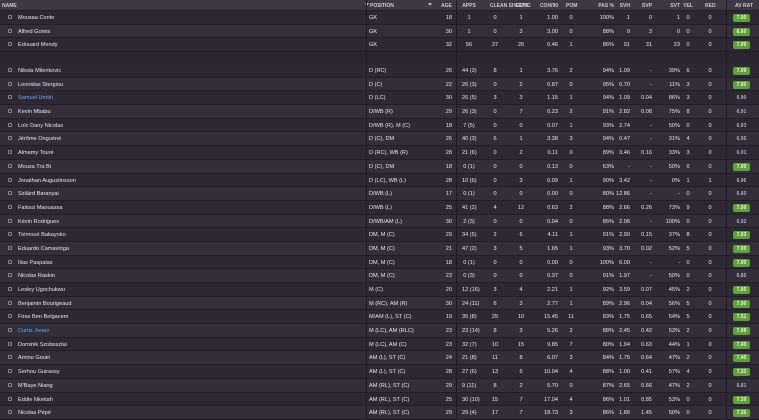 The width and height of the screenshot is (759, 420). I want to click on player-position: D/WB (L), so click(380, 208).